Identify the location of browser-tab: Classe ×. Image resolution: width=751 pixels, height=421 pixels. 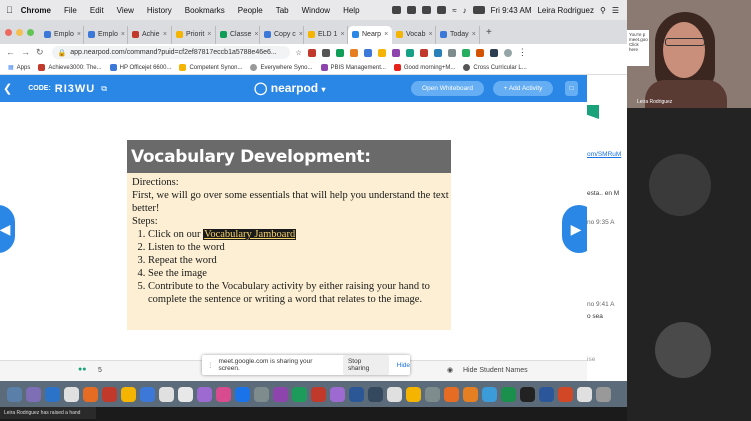
(238, 34).